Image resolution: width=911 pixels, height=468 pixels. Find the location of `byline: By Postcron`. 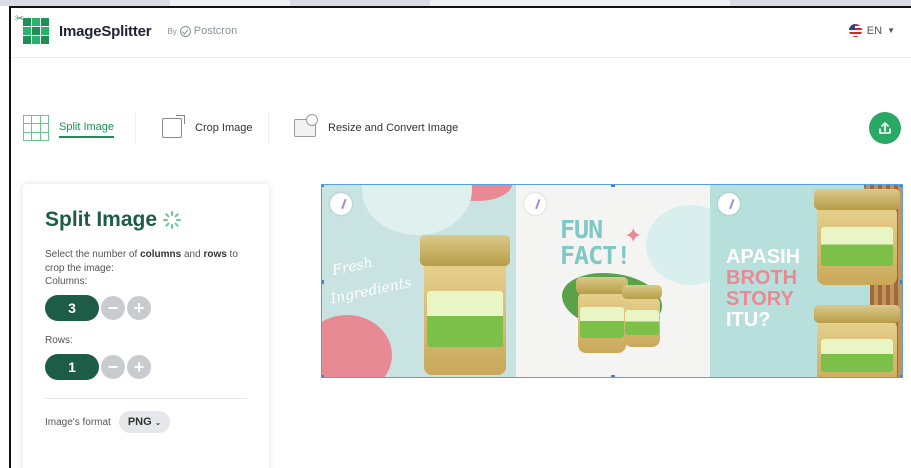

byline: By Postcron is located at coordinates (202, 31).